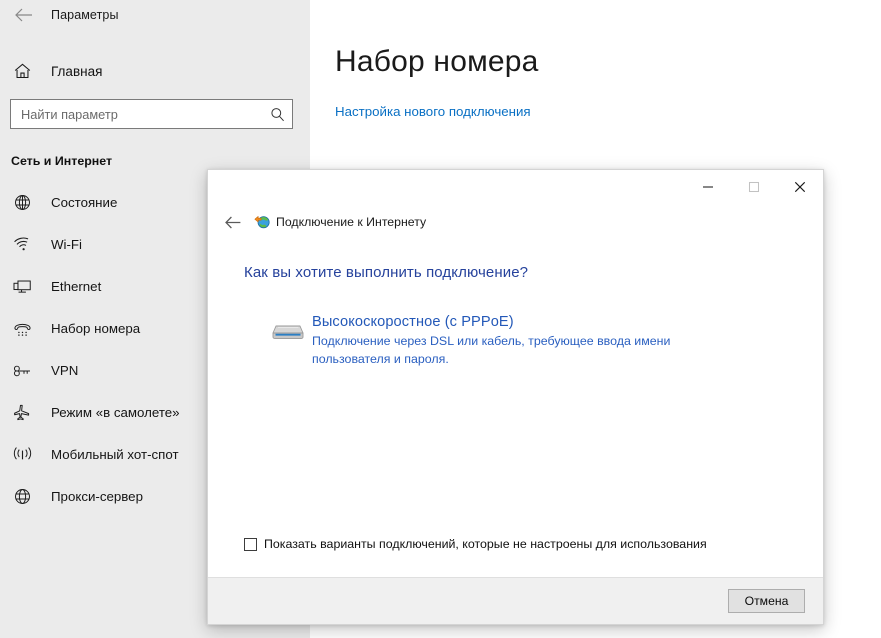 This screenshot has width=881, height=638. Describe the element at coordinates (62, 161) in the screenshot. I see `sidebar-section-title: Сеть и Интернет` at that location.